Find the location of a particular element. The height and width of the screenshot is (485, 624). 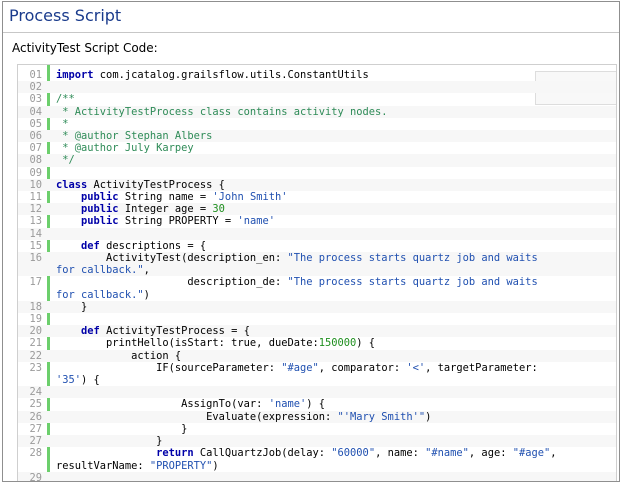

code-text: /** is located at coordinates (65, 99).